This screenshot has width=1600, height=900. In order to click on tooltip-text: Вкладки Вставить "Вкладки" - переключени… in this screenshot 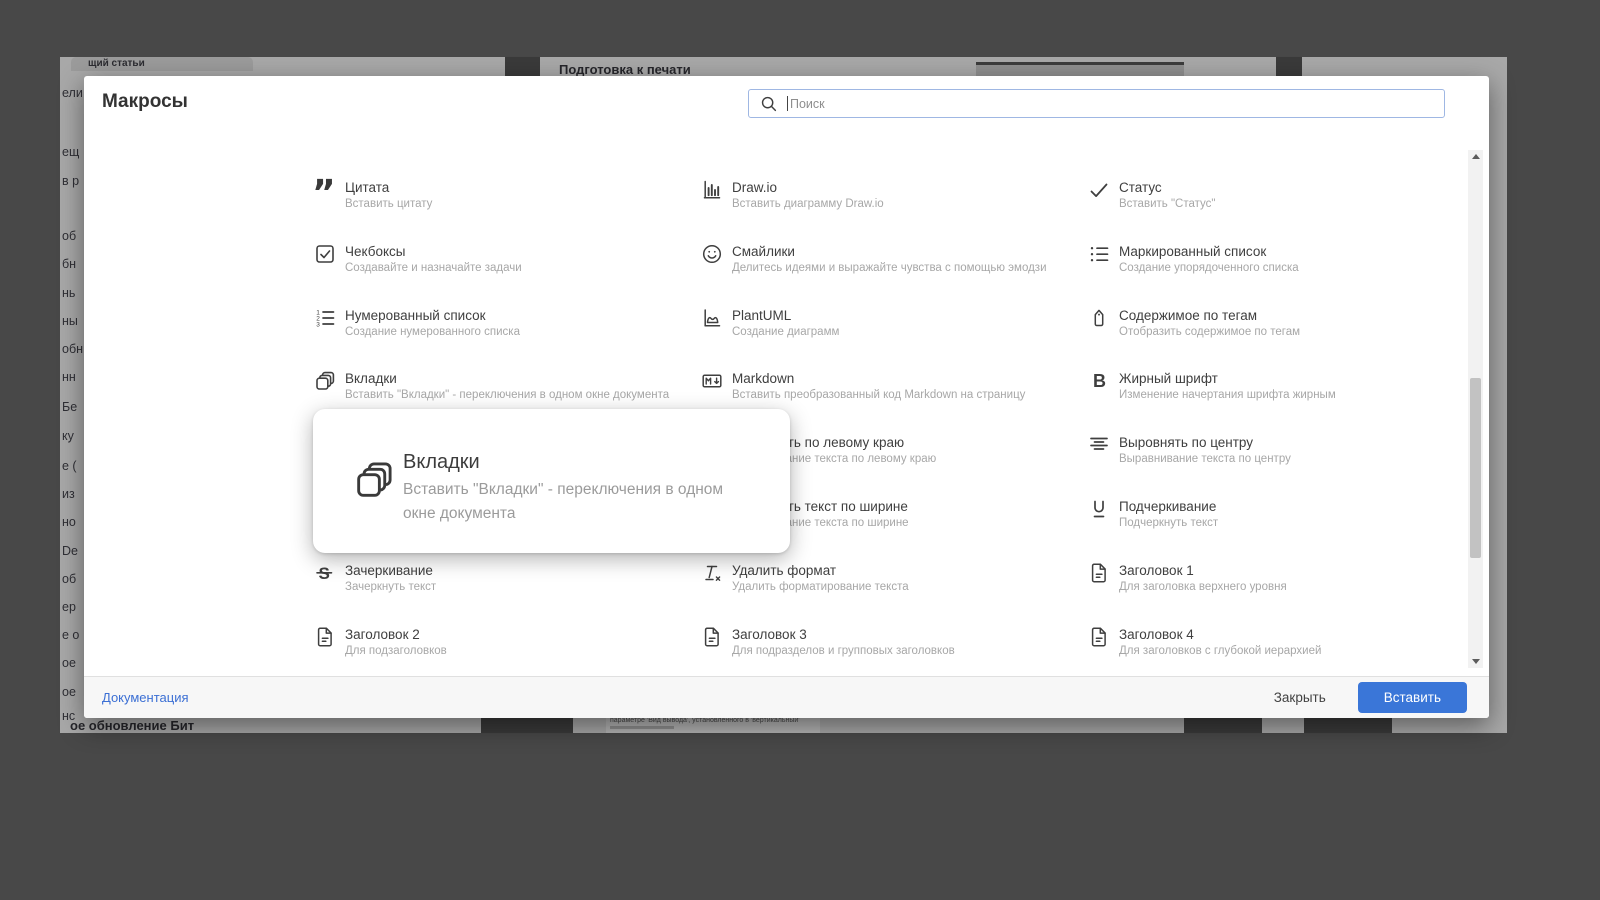, I will do `click(578, 487)`.